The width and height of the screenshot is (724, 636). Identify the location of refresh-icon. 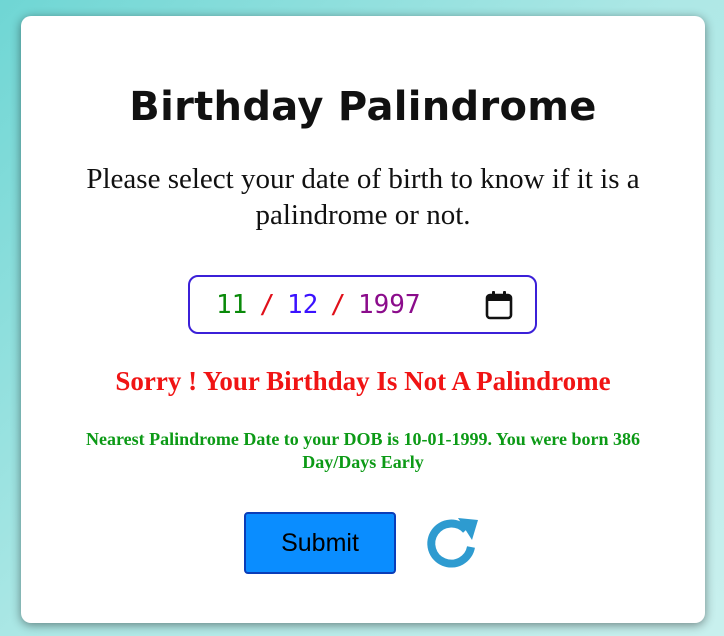
(451, 543).